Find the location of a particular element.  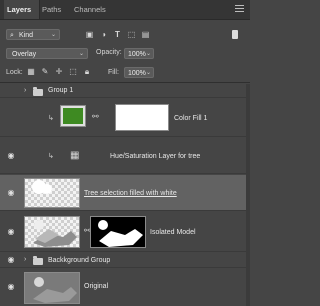

layer-name: Group 1 is located at coordinates (61, 90).